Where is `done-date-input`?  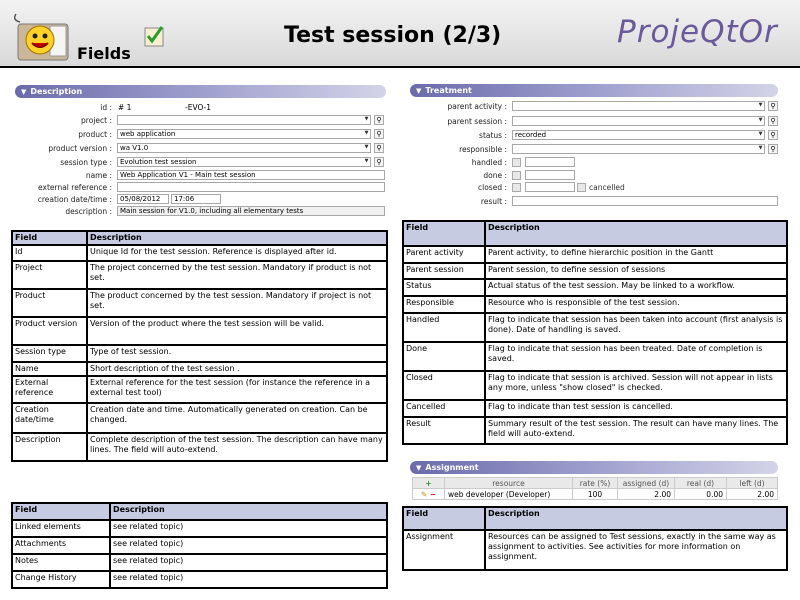
done-date-input is located at coordinates (550, 175).